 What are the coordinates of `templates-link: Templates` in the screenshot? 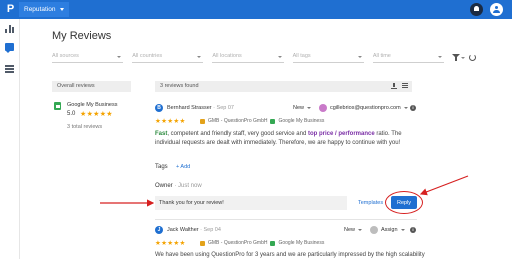 It's located at (370, 203).